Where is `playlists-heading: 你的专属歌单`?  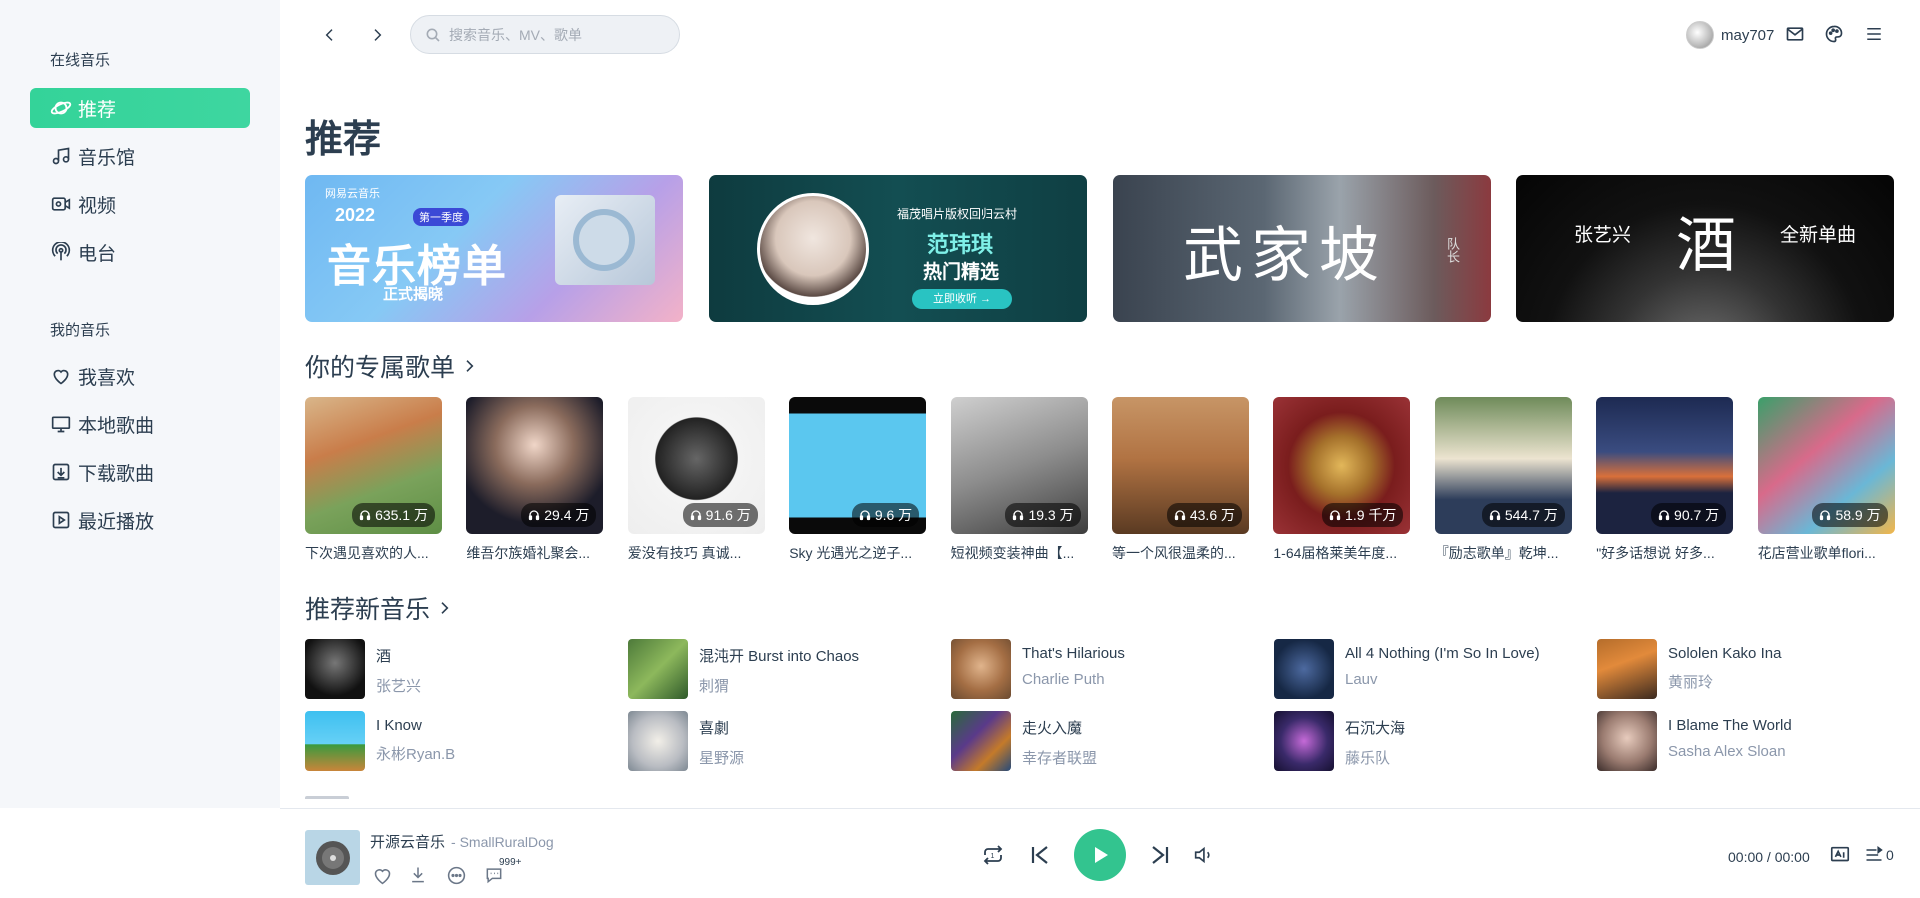
playlists-heading: 你的专属歌单 is located at coordinates (391, 366).